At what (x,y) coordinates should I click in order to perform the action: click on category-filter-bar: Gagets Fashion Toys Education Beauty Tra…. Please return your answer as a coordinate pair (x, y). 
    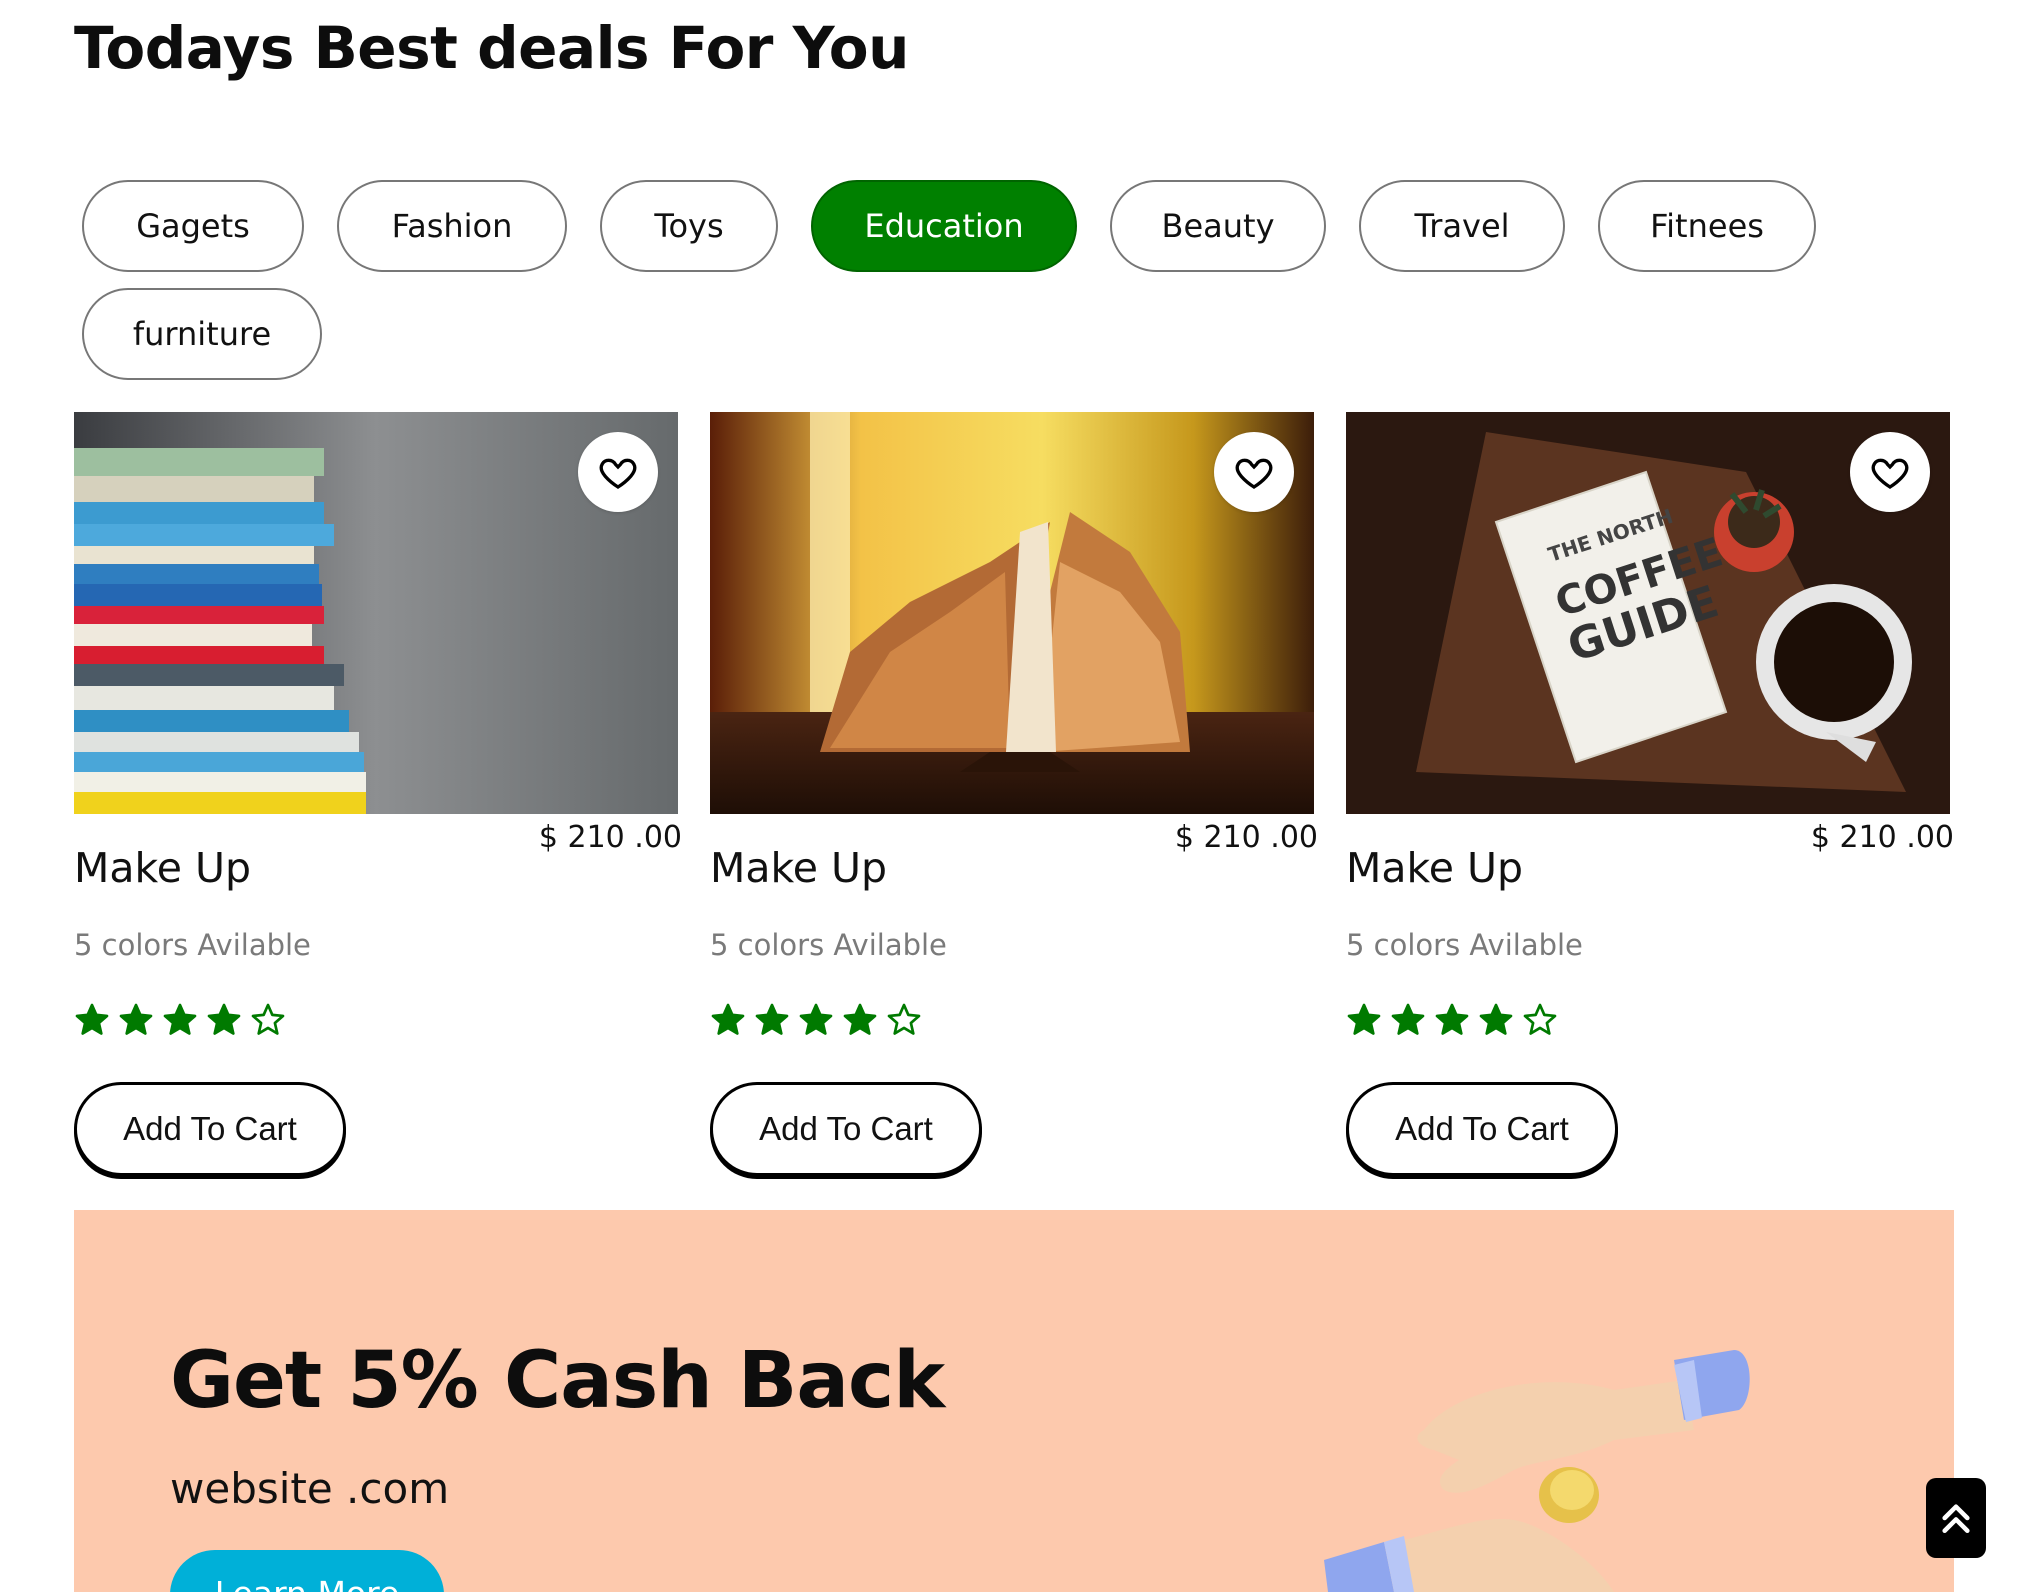
    Looking at the image, I should click on (972, 288).